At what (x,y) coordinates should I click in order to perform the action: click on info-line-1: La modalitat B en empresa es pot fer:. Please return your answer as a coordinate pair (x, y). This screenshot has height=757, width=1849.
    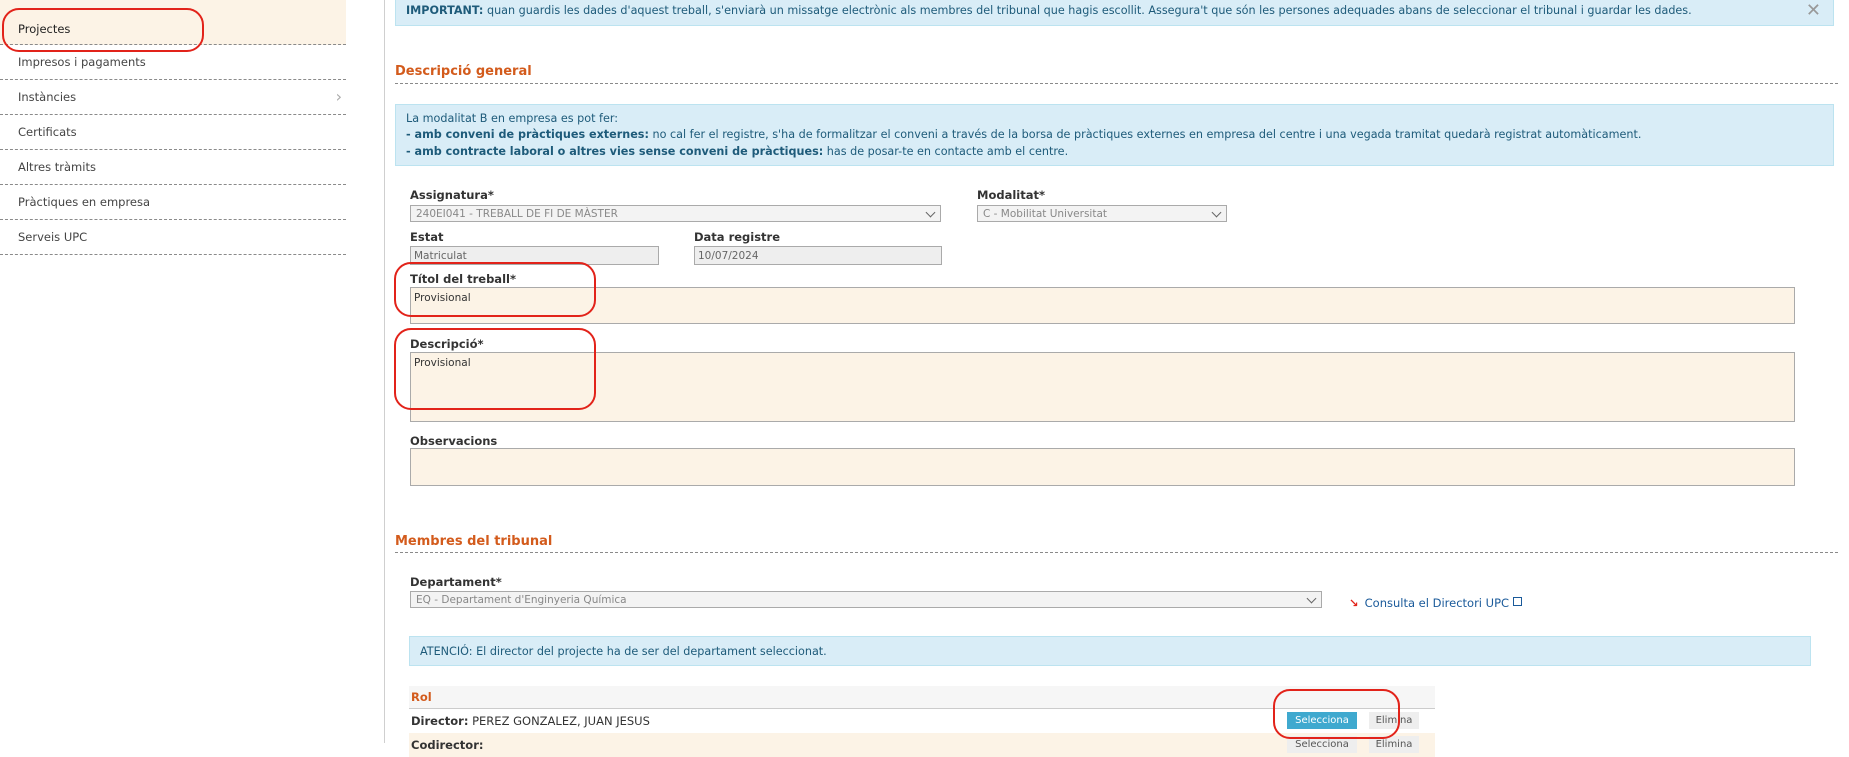
    Looking at the image, I should click on (512, 118).